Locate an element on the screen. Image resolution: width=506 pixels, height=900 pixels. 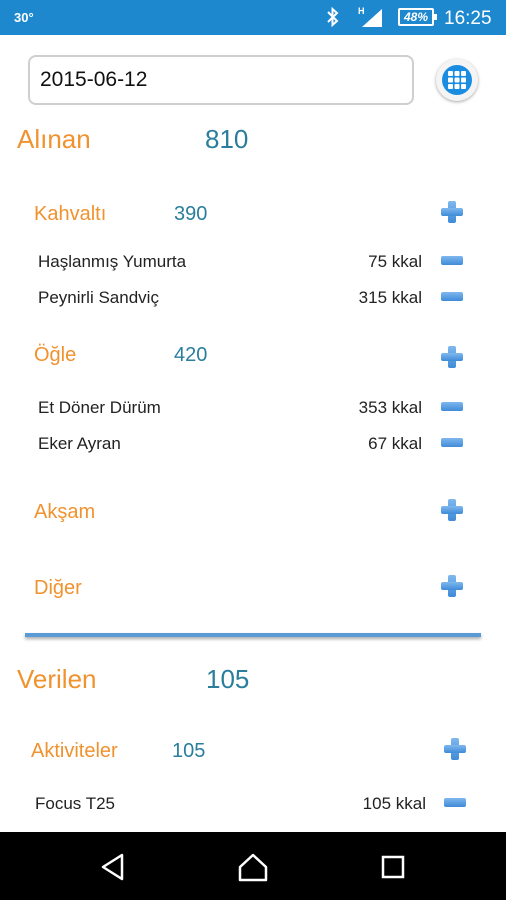
meal-label-lunch: Öğle is located at coordinates (55, 355).